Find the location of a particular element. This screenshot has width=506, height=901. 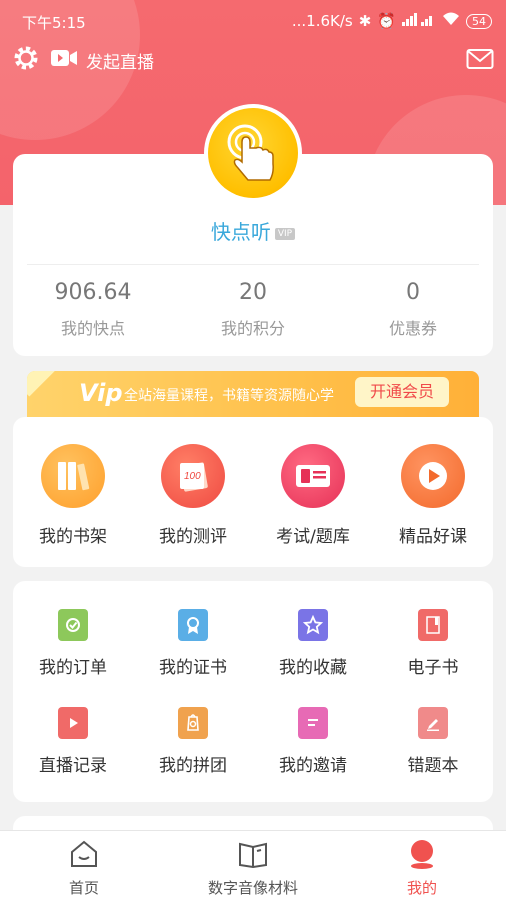

menu-item-exam: 考试/题库 is located at coordinates (313, 495).